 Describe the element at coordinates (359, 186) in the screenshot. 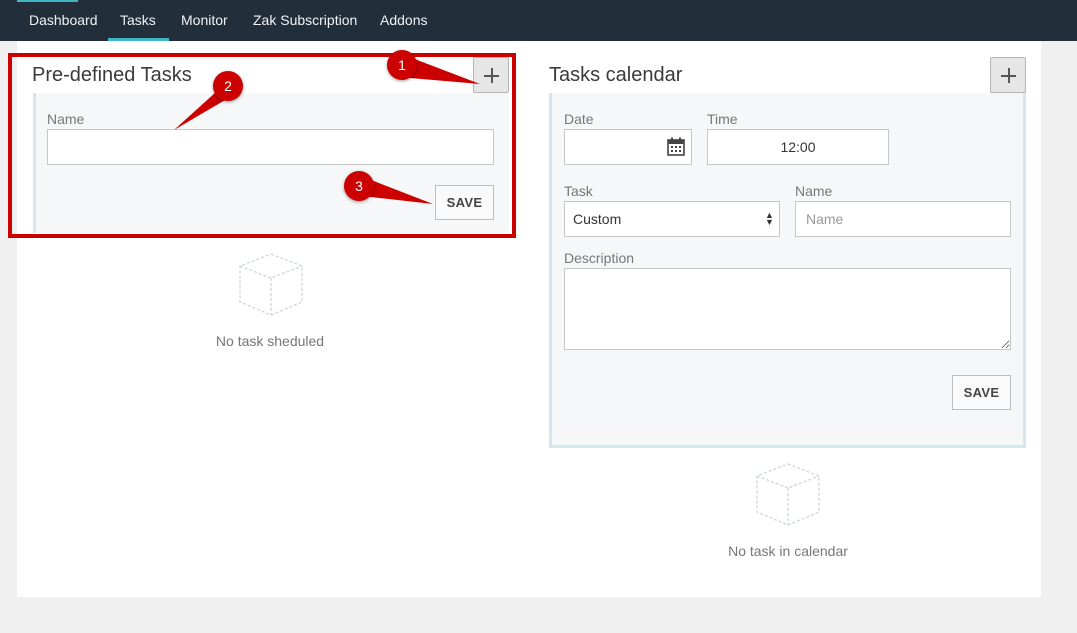

I see `annotation-marker-3: 3` at that location.